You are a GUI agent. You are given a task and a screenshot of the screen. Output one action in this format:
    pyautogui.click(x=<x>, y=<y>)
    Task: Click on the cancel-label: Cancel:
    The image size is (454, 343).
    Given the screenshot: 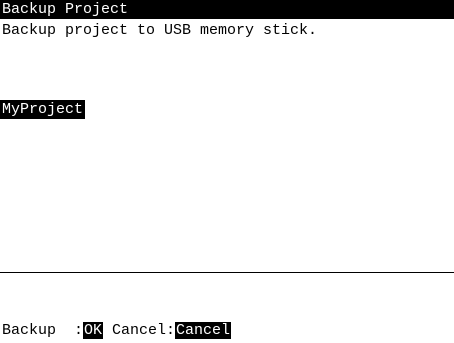 What is the action you would take?
    pyautogui.click(x=139, y=330)
    